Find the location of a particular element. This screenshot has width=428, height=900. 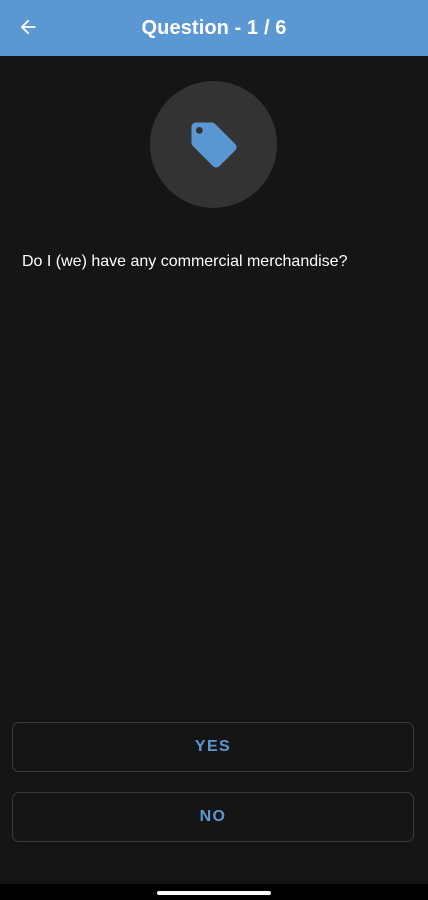

page-title: Question - 1 / 6 is located at coordinates (214, 27).